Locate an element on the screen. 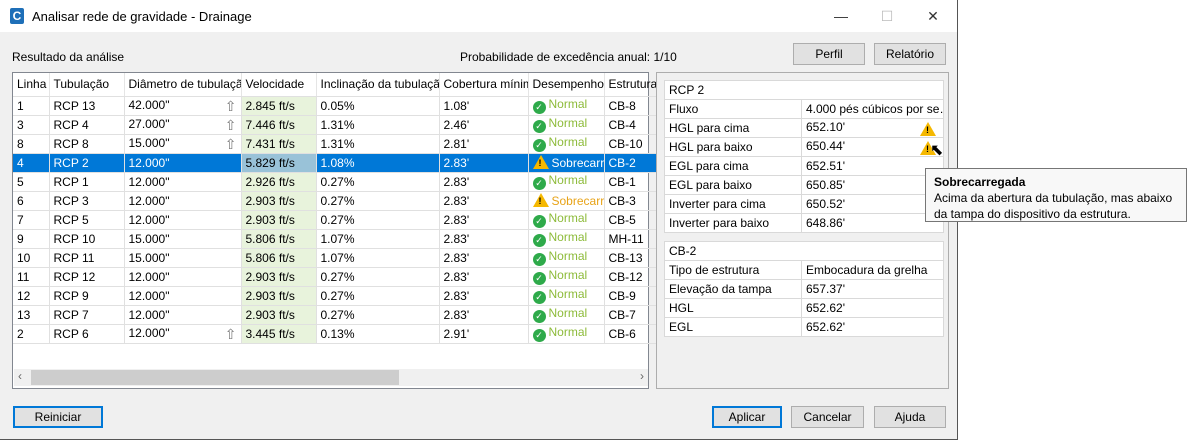 The height and width of the screenshot is (440, 1187). pipe-properties-title: RCP 2 is located at coordinates (804, 90).